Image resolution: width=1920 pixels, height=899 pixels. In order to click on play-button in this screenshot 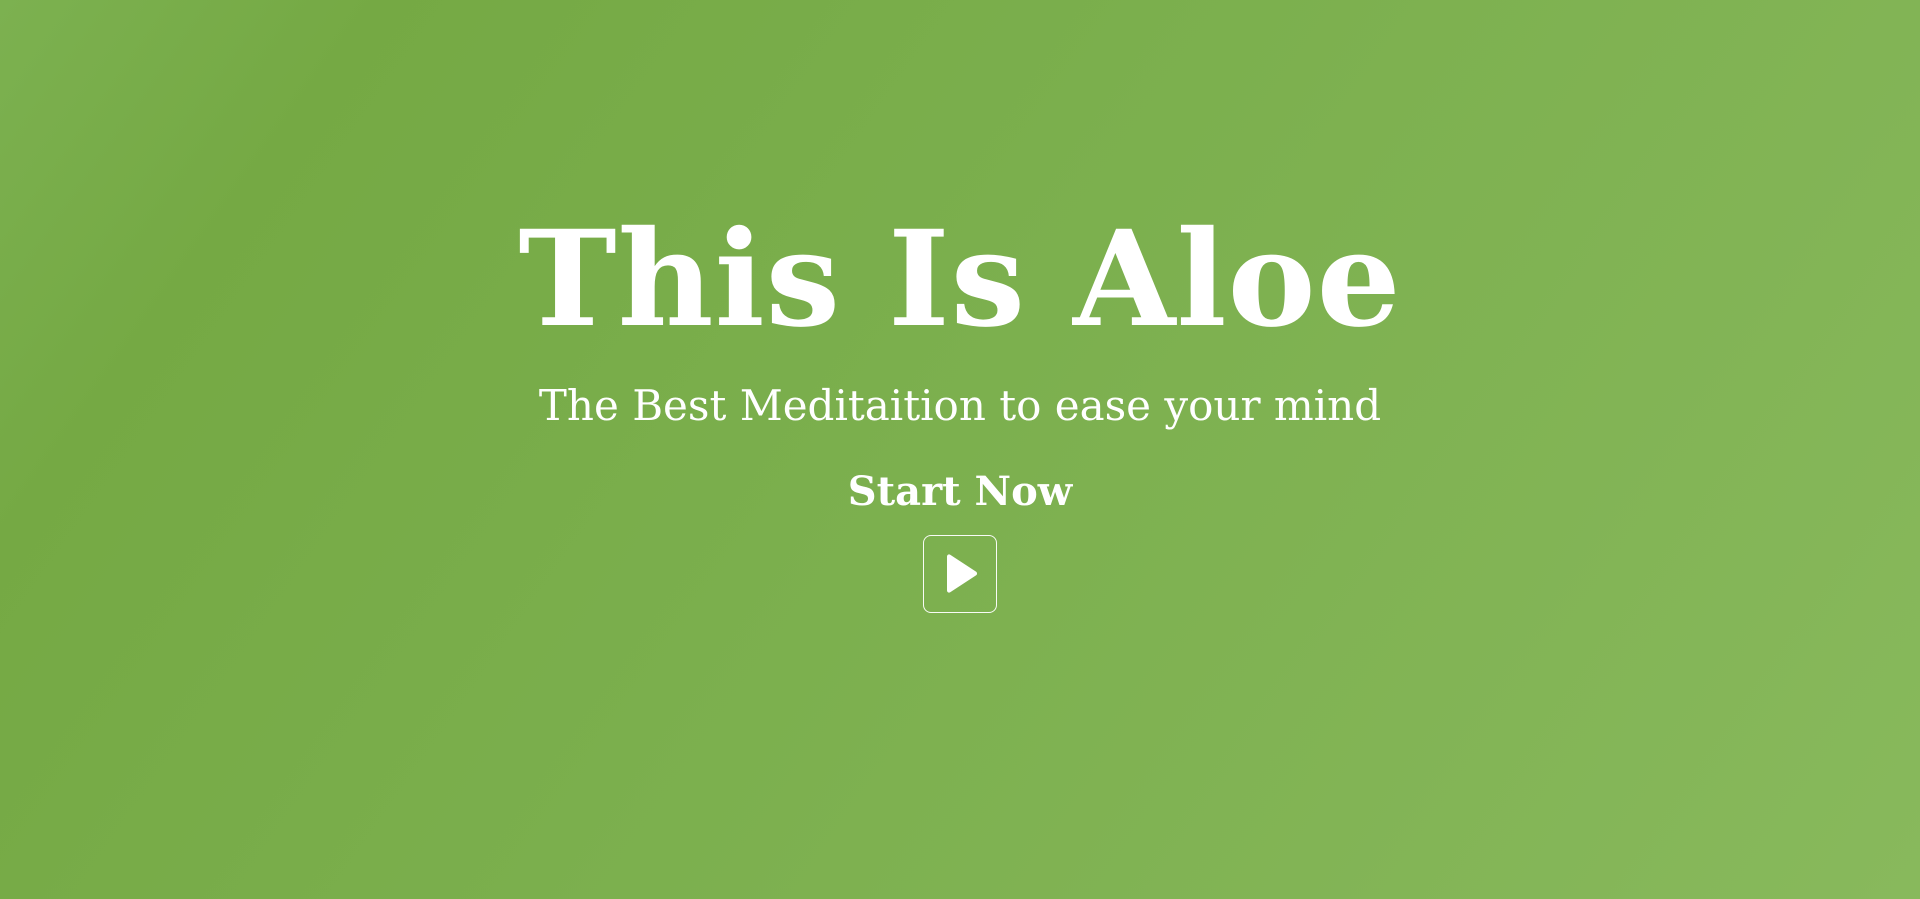, I will do `click(960, 574)`.